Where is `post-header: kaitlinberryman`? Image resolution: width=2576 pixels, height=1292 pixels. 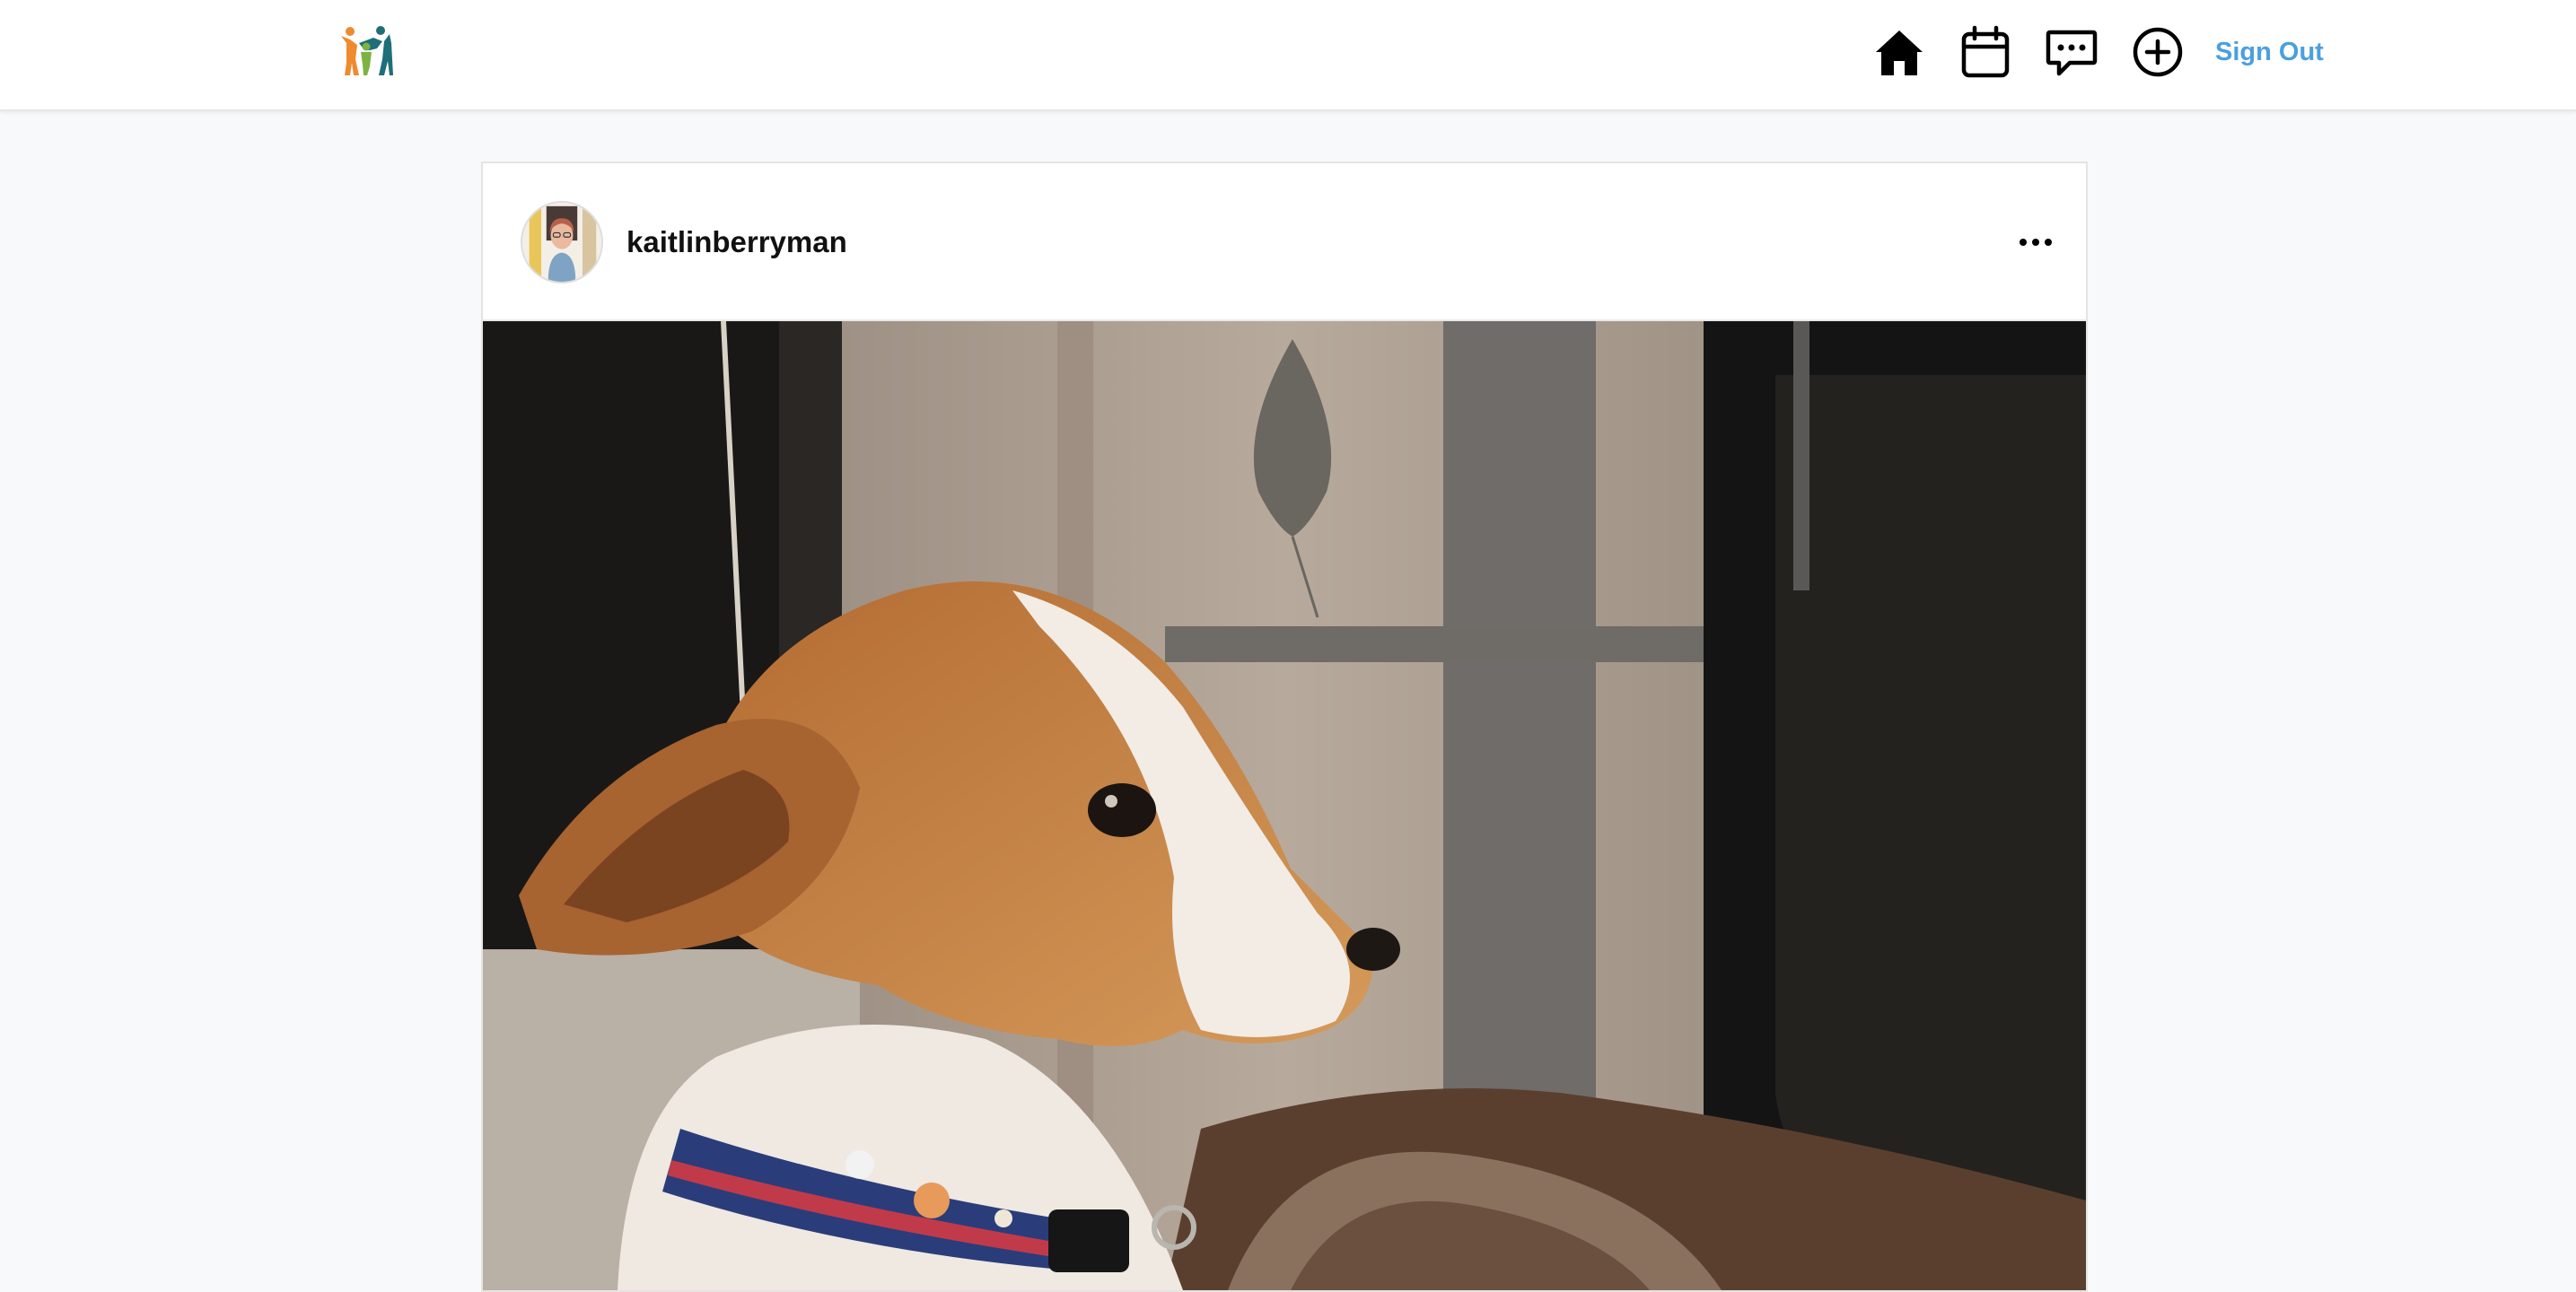 post-header: kaitlinberryman is located at coordinates (1284, 242).